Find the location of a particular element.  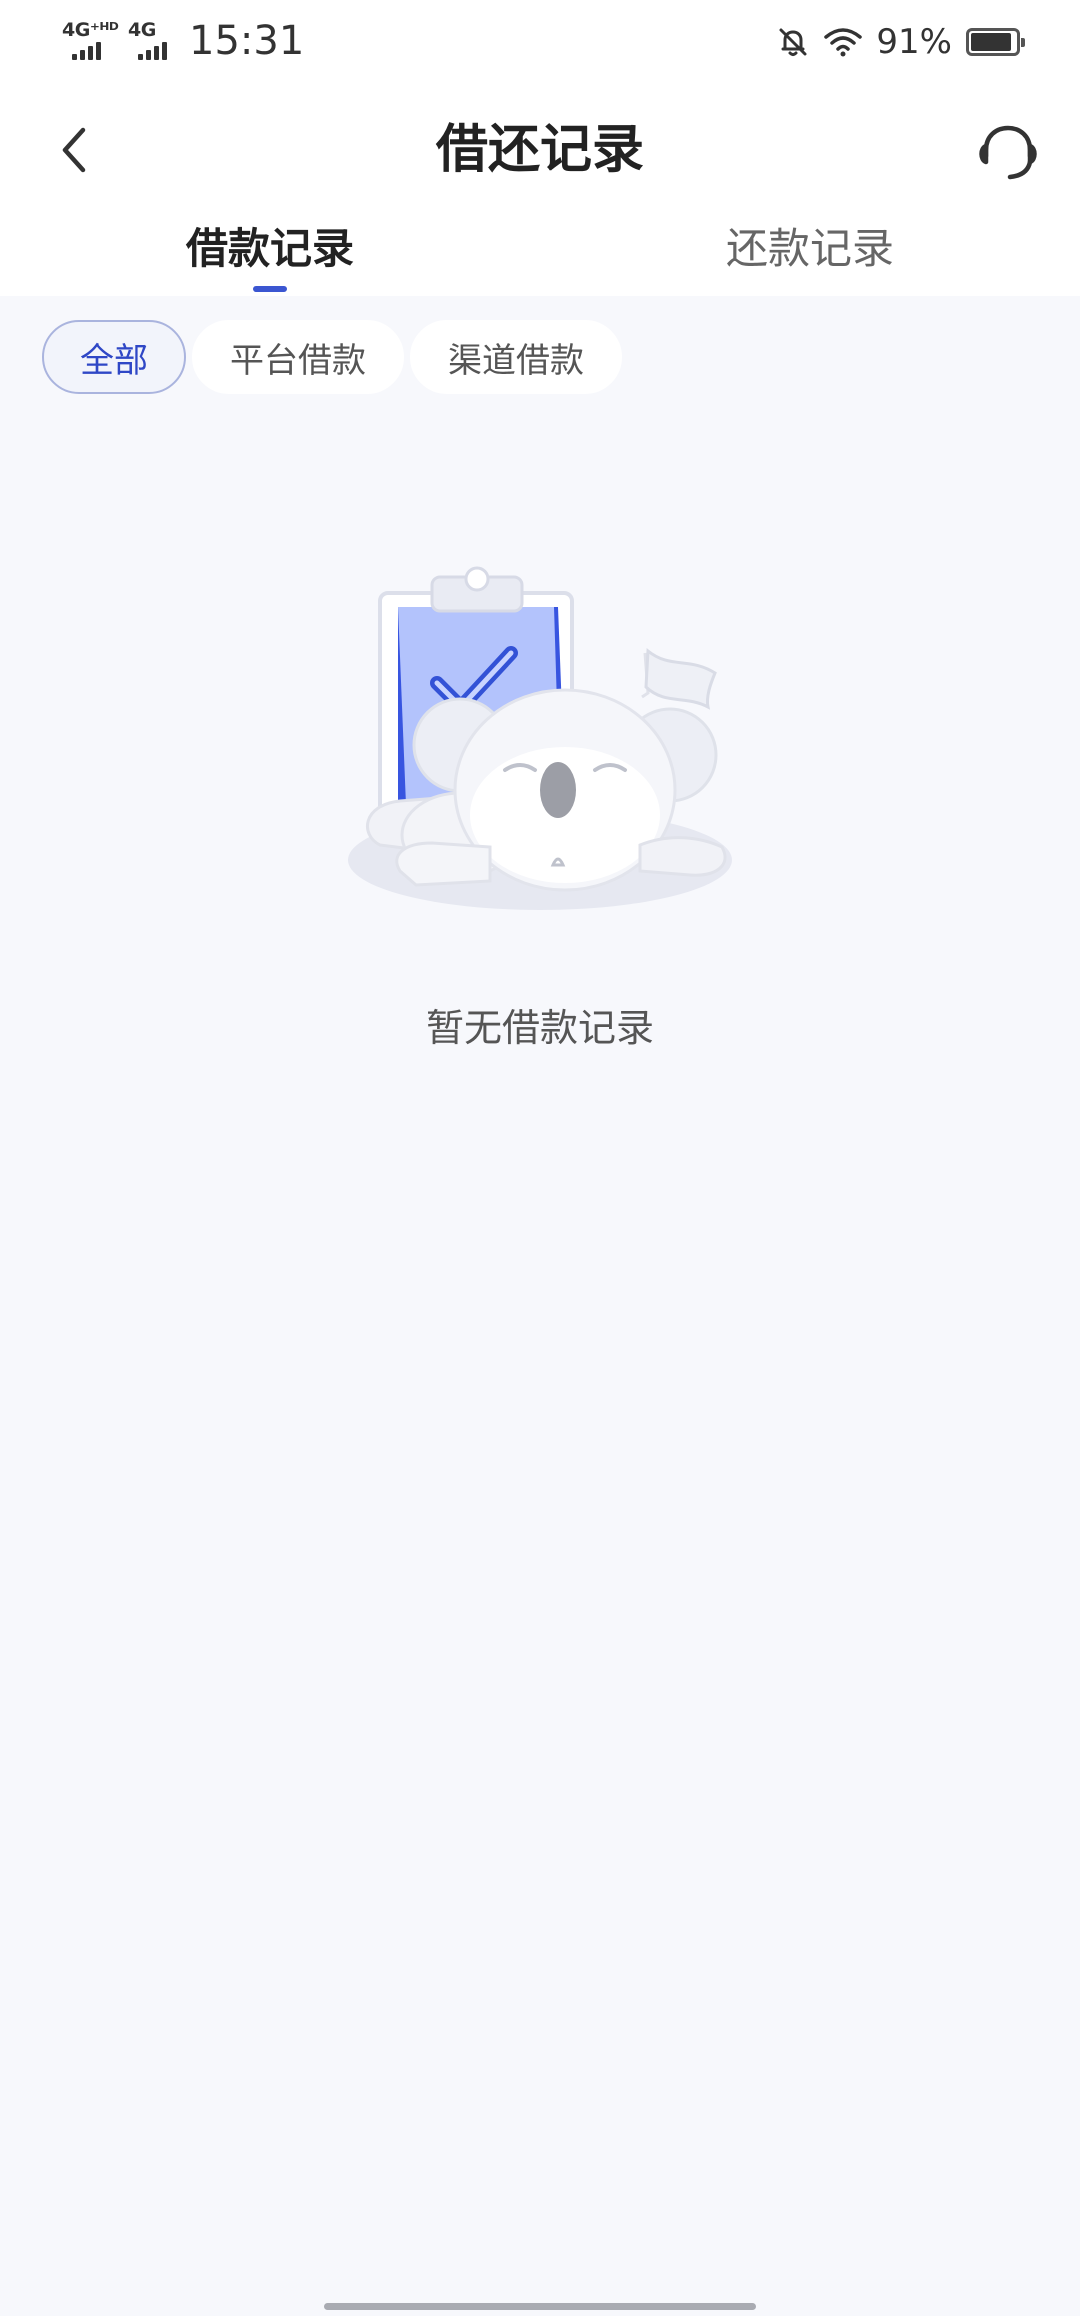

signal-group-2: 4G is located at coordinates (147, 40).